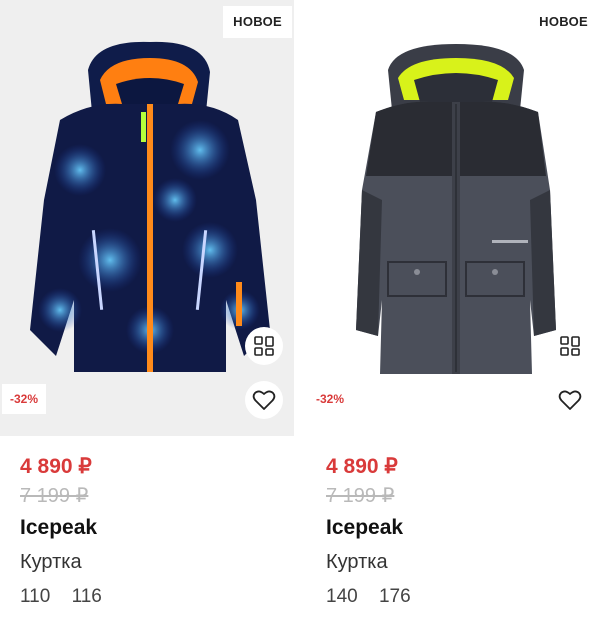 The image size is (600, 625). Describe the element at coordinates (342, 596) in the screenshot. I see `size-option: 140` at that location.